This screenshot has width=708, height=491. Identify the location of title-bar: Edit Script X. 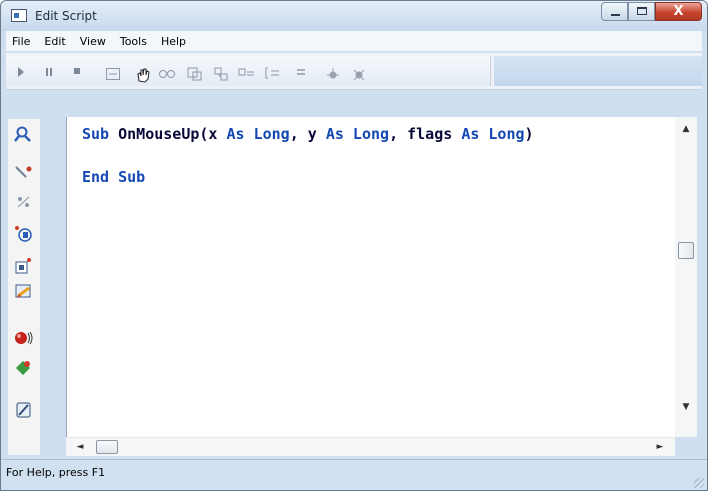
(354, 16).